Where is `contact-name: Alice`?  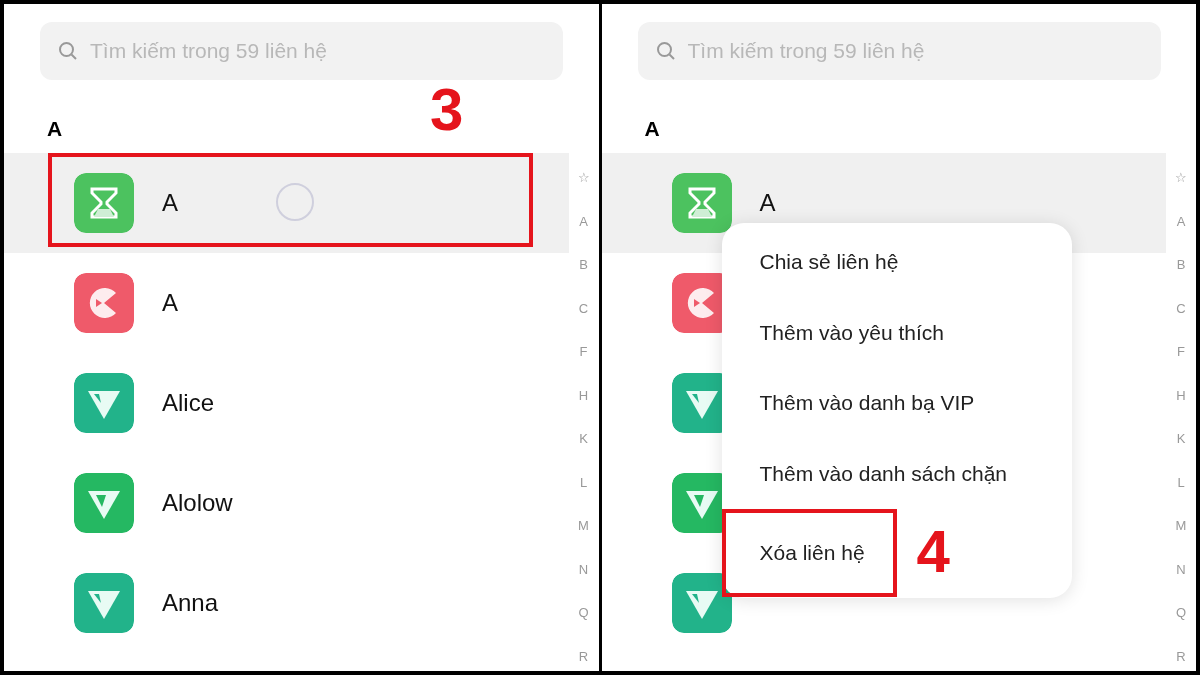
contact-name: Alice is located at coordinates (188, 403).